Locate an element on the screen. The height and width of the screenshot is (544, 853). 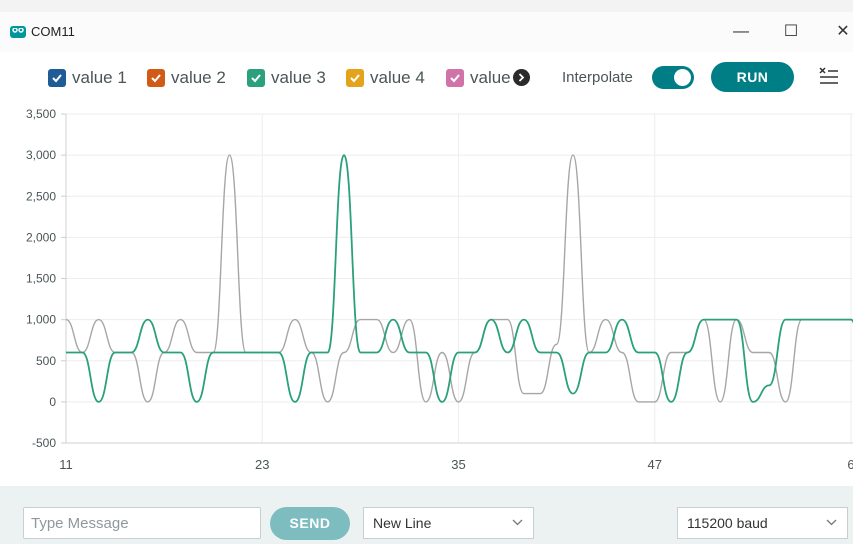
baud-rate-select: 115200 baud is located at coordinates (762, 523).